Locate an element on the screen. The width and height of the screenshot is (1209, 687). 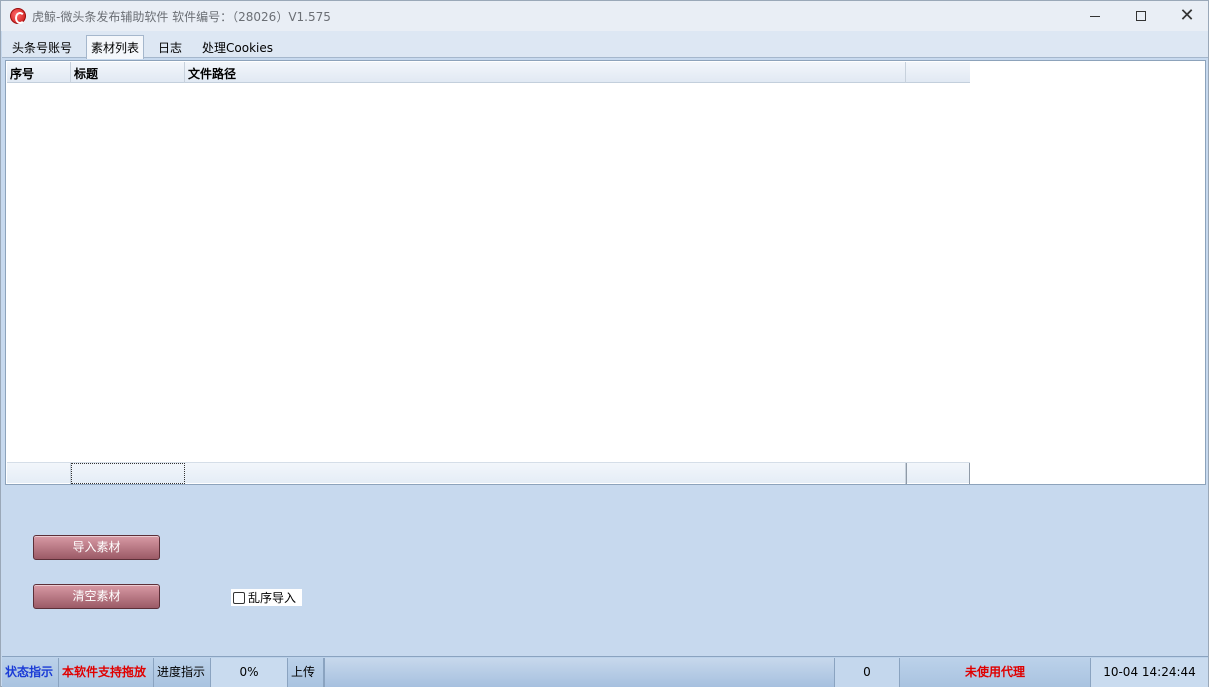
progress-bar is located at coordinates (579, 672).